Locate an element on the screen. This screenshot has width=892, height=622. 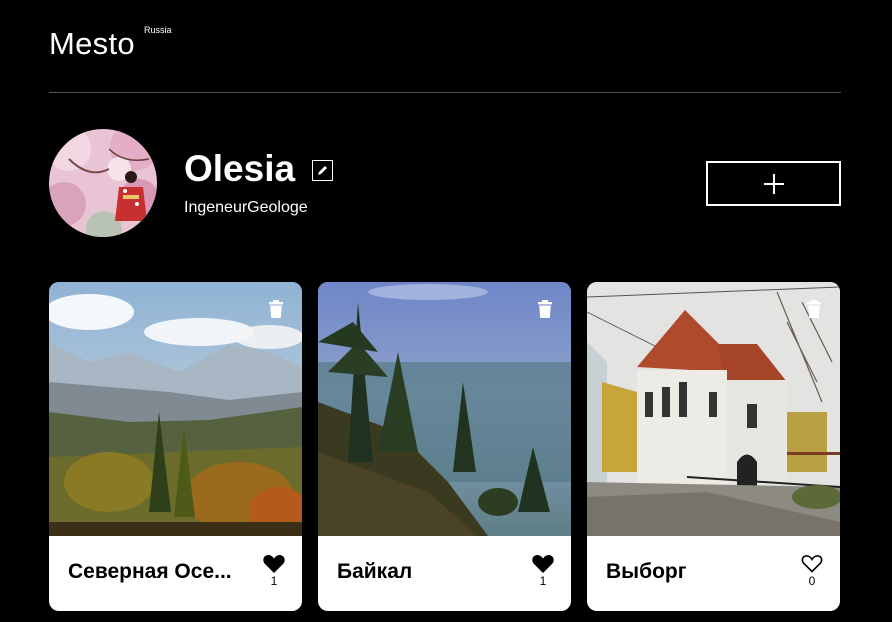
avatar-image is located at coordinates (103, 183).